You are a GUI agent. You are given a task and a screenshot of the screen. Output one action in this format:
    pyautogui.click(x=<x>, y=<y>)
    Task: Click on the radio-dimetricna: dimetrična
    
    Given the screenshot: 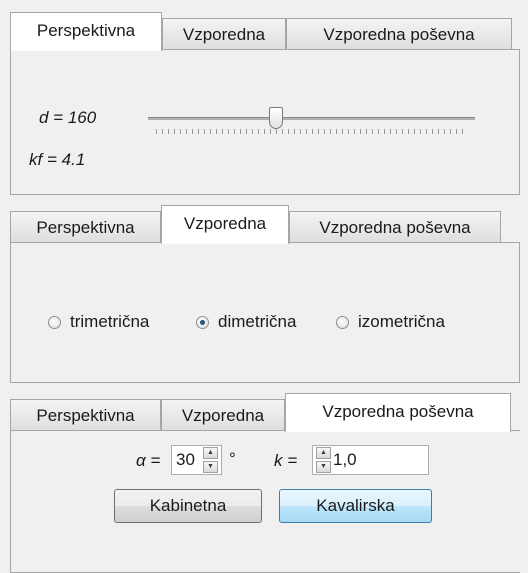 What is the action you would take?
    pyautogui.click(x=246, y=322)
    